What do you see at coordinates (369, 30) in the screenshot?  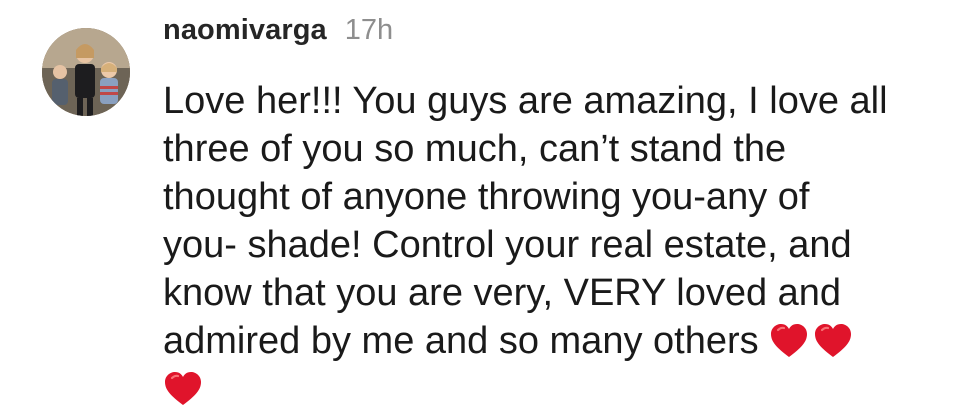 I see `comment-timestamp: 17h` at bounding box center [369, 30].